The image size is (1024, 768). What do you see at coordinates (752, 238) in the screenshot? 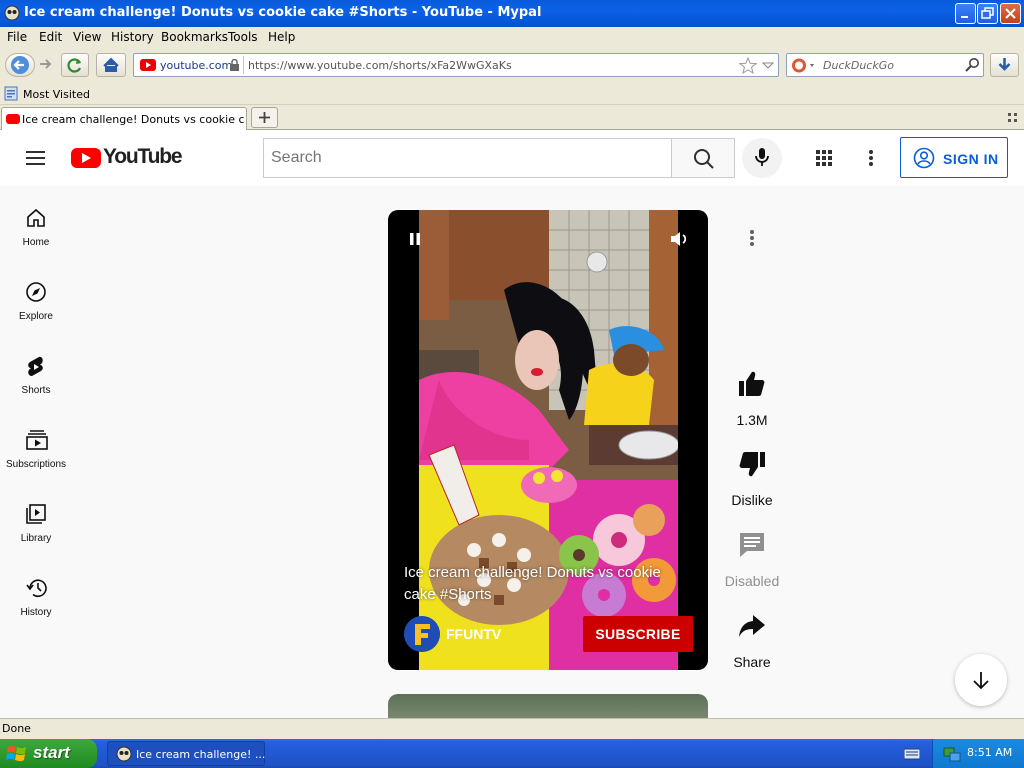
I see `video-more-options-icon` at bounding box center [752, 238].